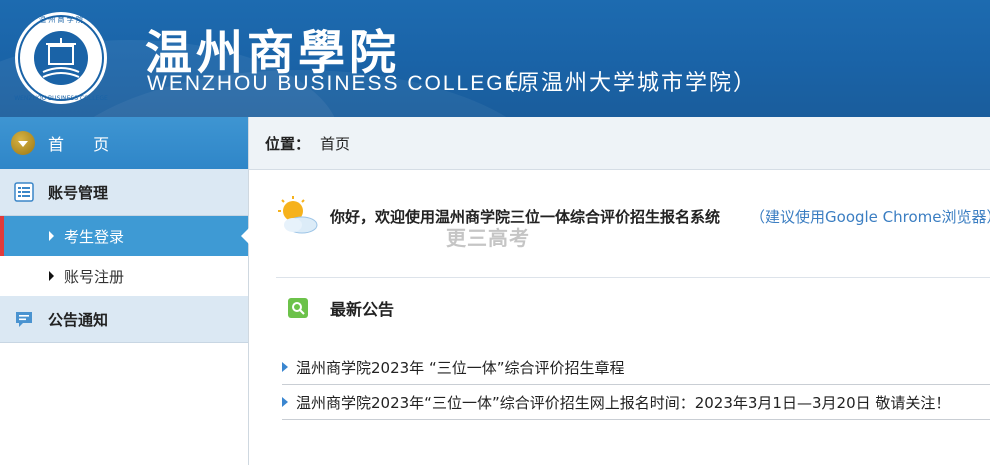 The image size is (990, 465). What do you see at coordinates (298, 308) in the screenshot?
I see `search-icon` at bounding box center [298, 308].